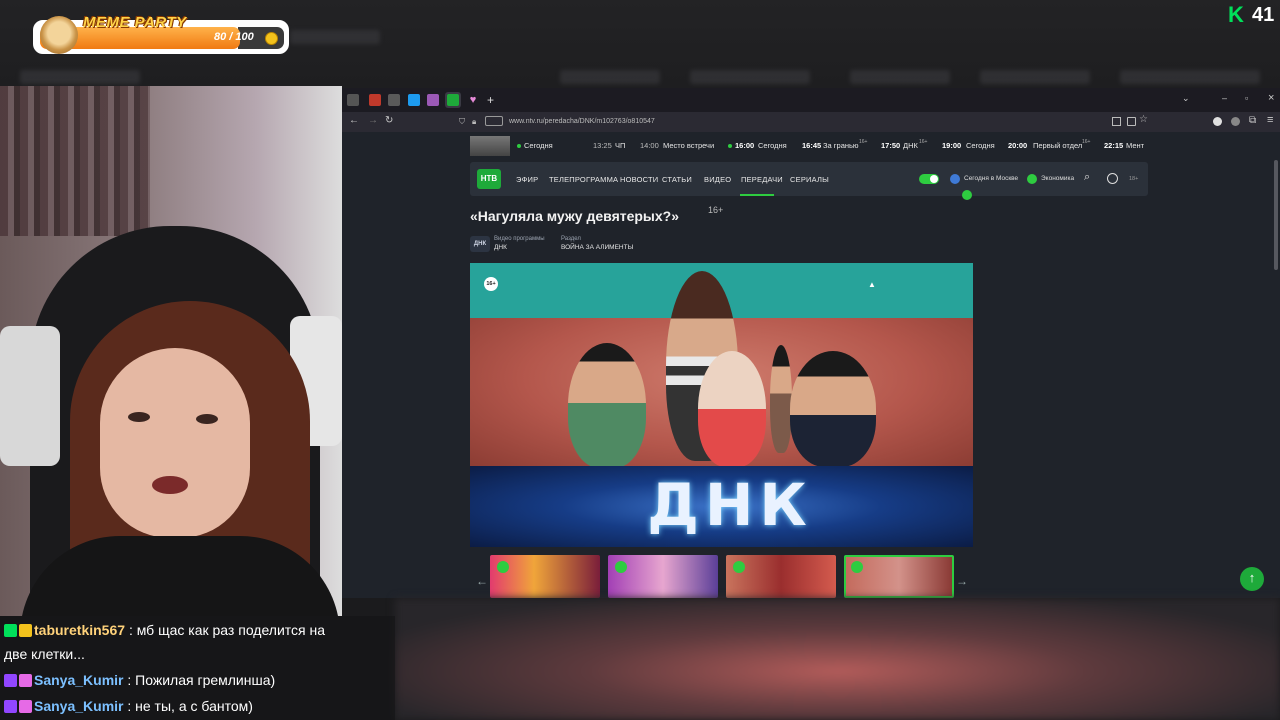 This screenshot has width=1280, height=720. I want to click on article-title: «Нагуляла мужу девятерых?», so click(575, 216).